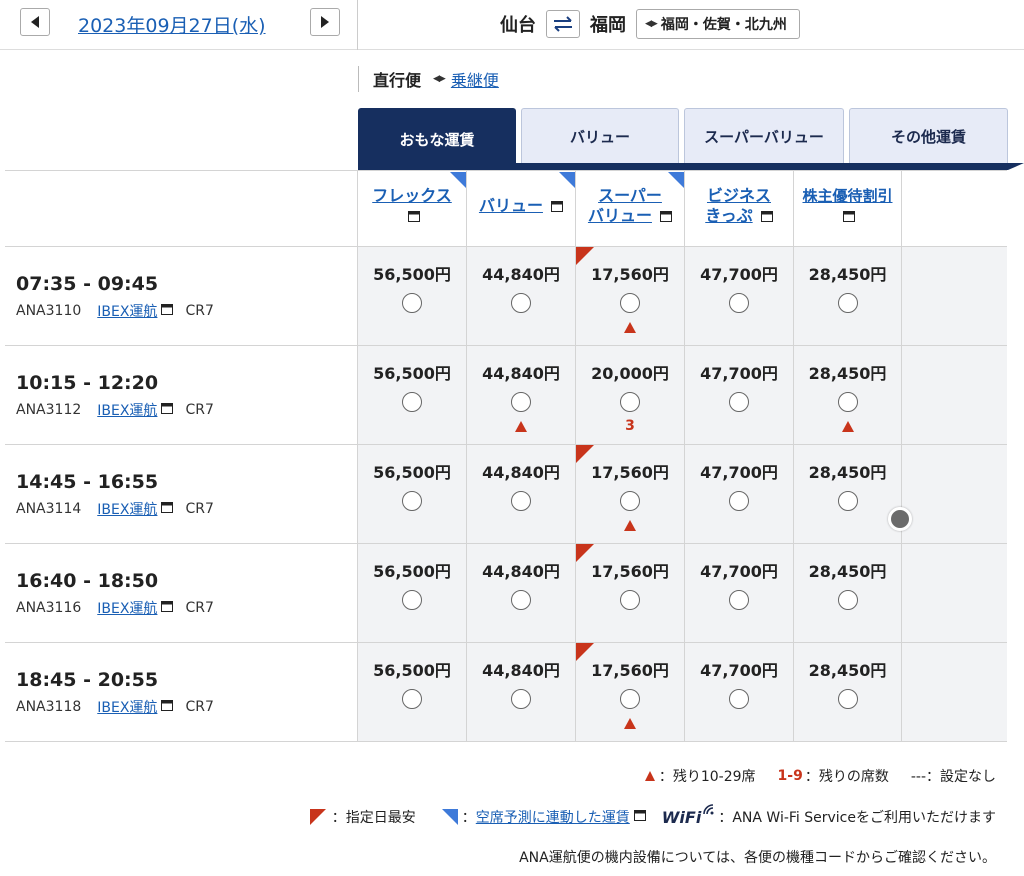 This screenshot has width=1024, height=876. I want to click on fare-link-value: バリュー, so click(511, 205).